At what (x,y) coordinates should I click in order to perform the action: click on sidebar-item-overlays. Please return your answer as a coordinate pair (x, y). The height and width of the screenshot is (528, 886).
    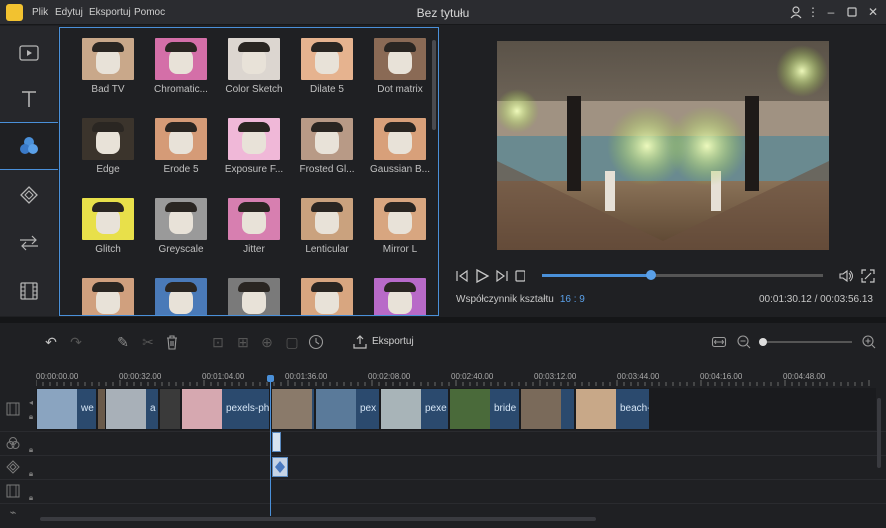
    Looking at the image, I should click on (29, 195).